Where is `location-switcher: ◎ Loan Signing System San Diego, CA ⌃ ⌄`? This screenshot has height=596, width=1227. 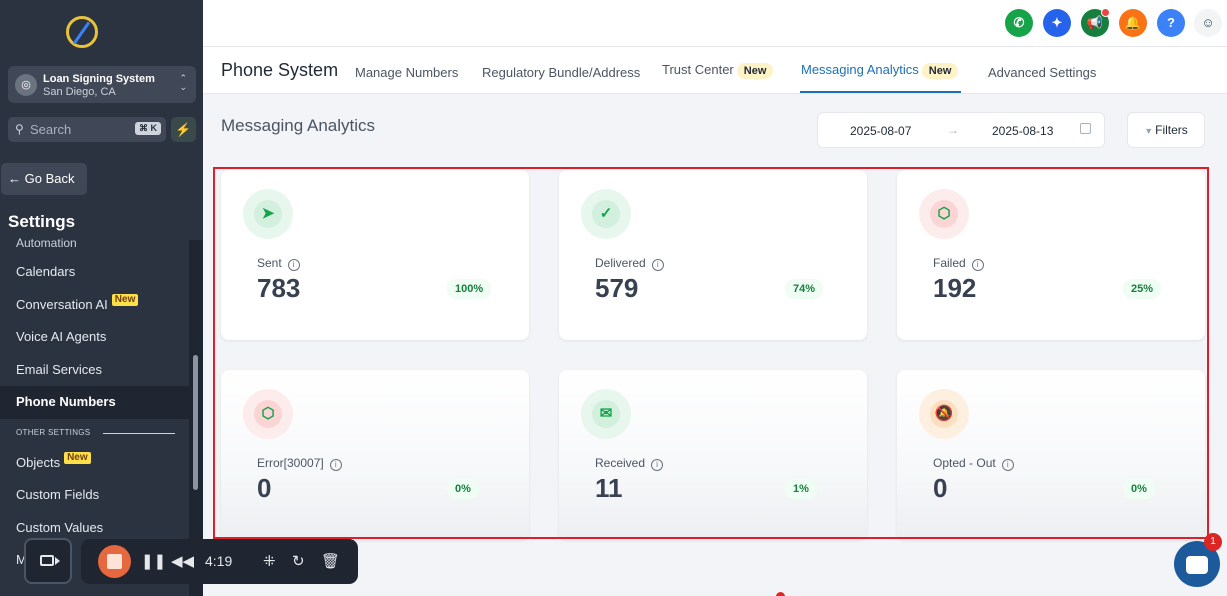
location-switcher: ◎ Loan Signing System San Diego, CA ⌃ ⌄ is located at coordinates (102, 84).